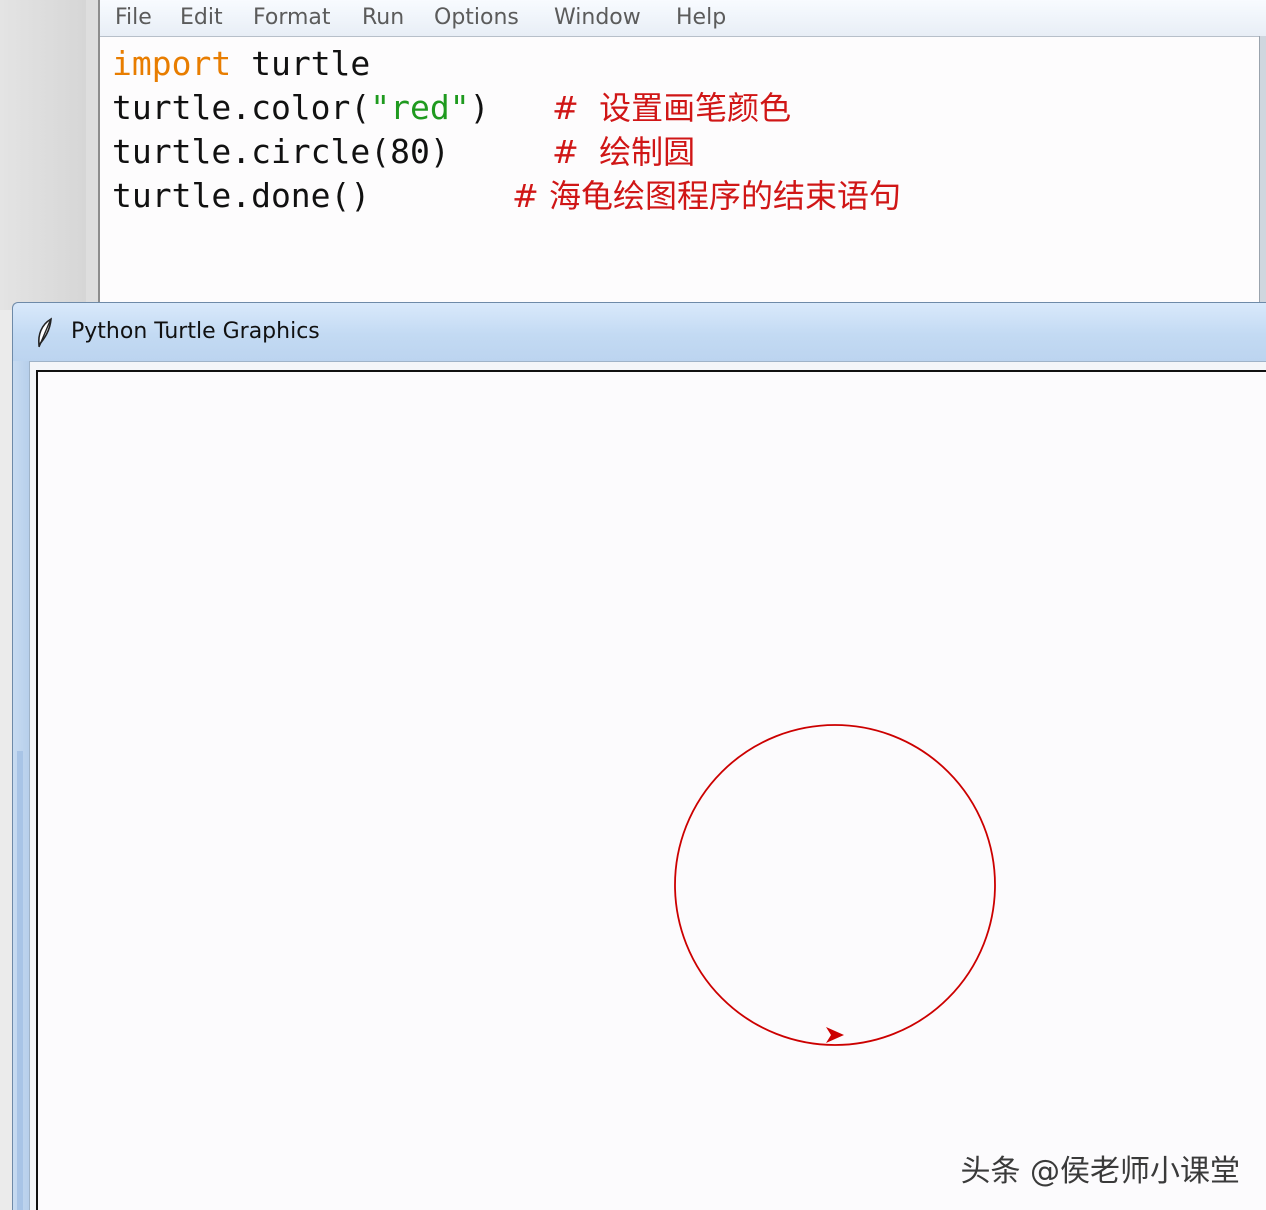 This screenshot has width=1266, height=1210. Describe the element at coordinates (420, 107) in the screenshot. I see `string-literal: "red"` at that location.